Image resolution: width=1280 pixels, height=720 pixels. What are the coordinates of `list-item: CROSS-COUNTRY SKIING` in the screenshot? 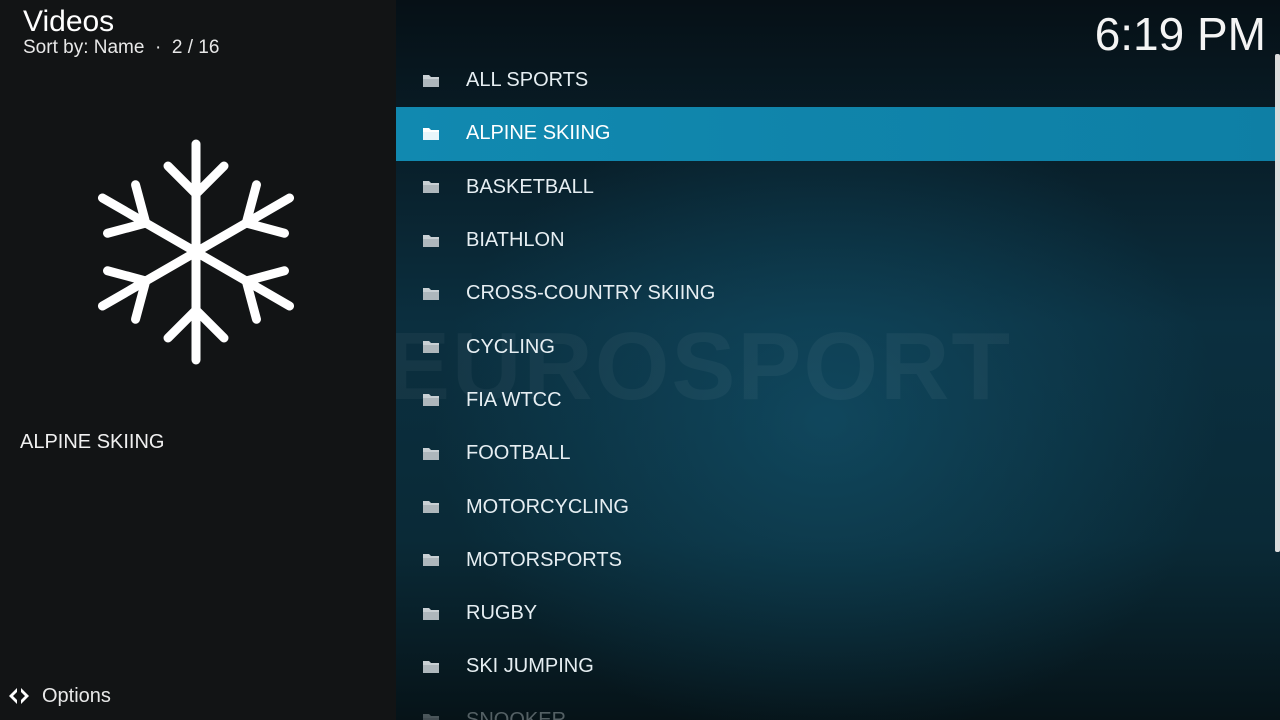 It's located at (836, 293).